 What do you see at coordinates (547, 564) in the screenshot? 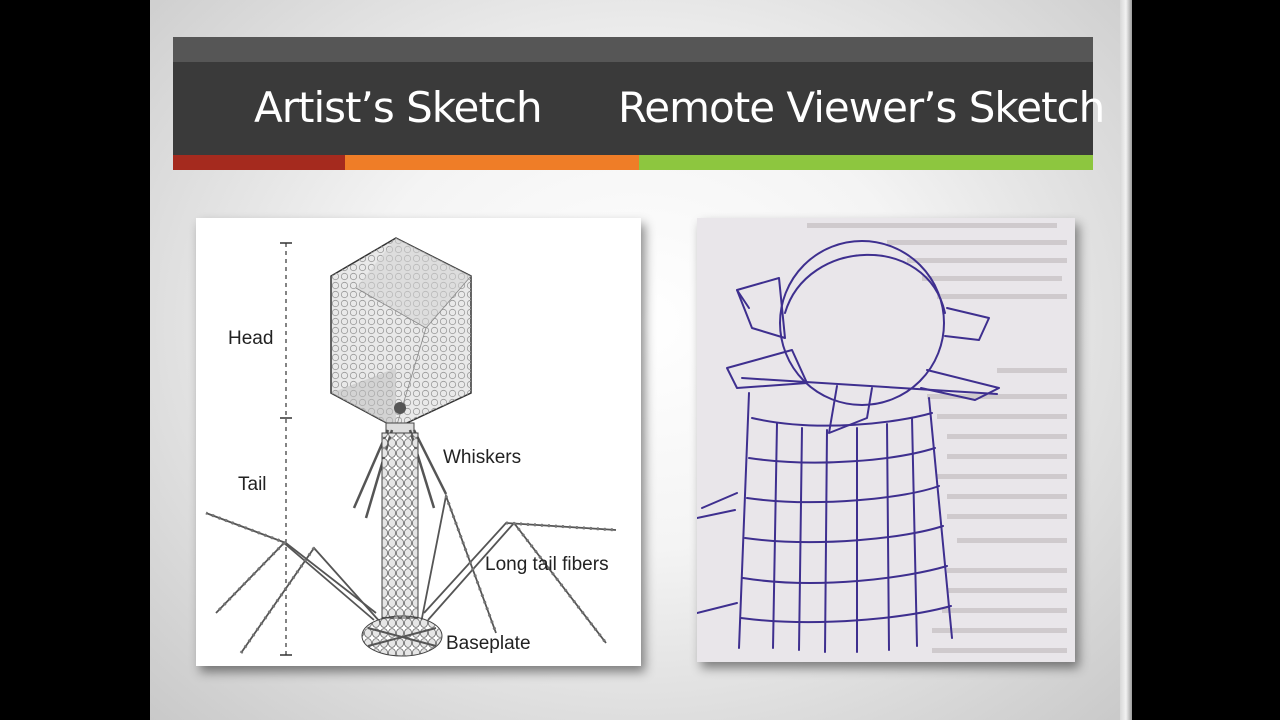
I see `label-long-tail-fibers: Long tail fibers` at bounding box center [547, 564].